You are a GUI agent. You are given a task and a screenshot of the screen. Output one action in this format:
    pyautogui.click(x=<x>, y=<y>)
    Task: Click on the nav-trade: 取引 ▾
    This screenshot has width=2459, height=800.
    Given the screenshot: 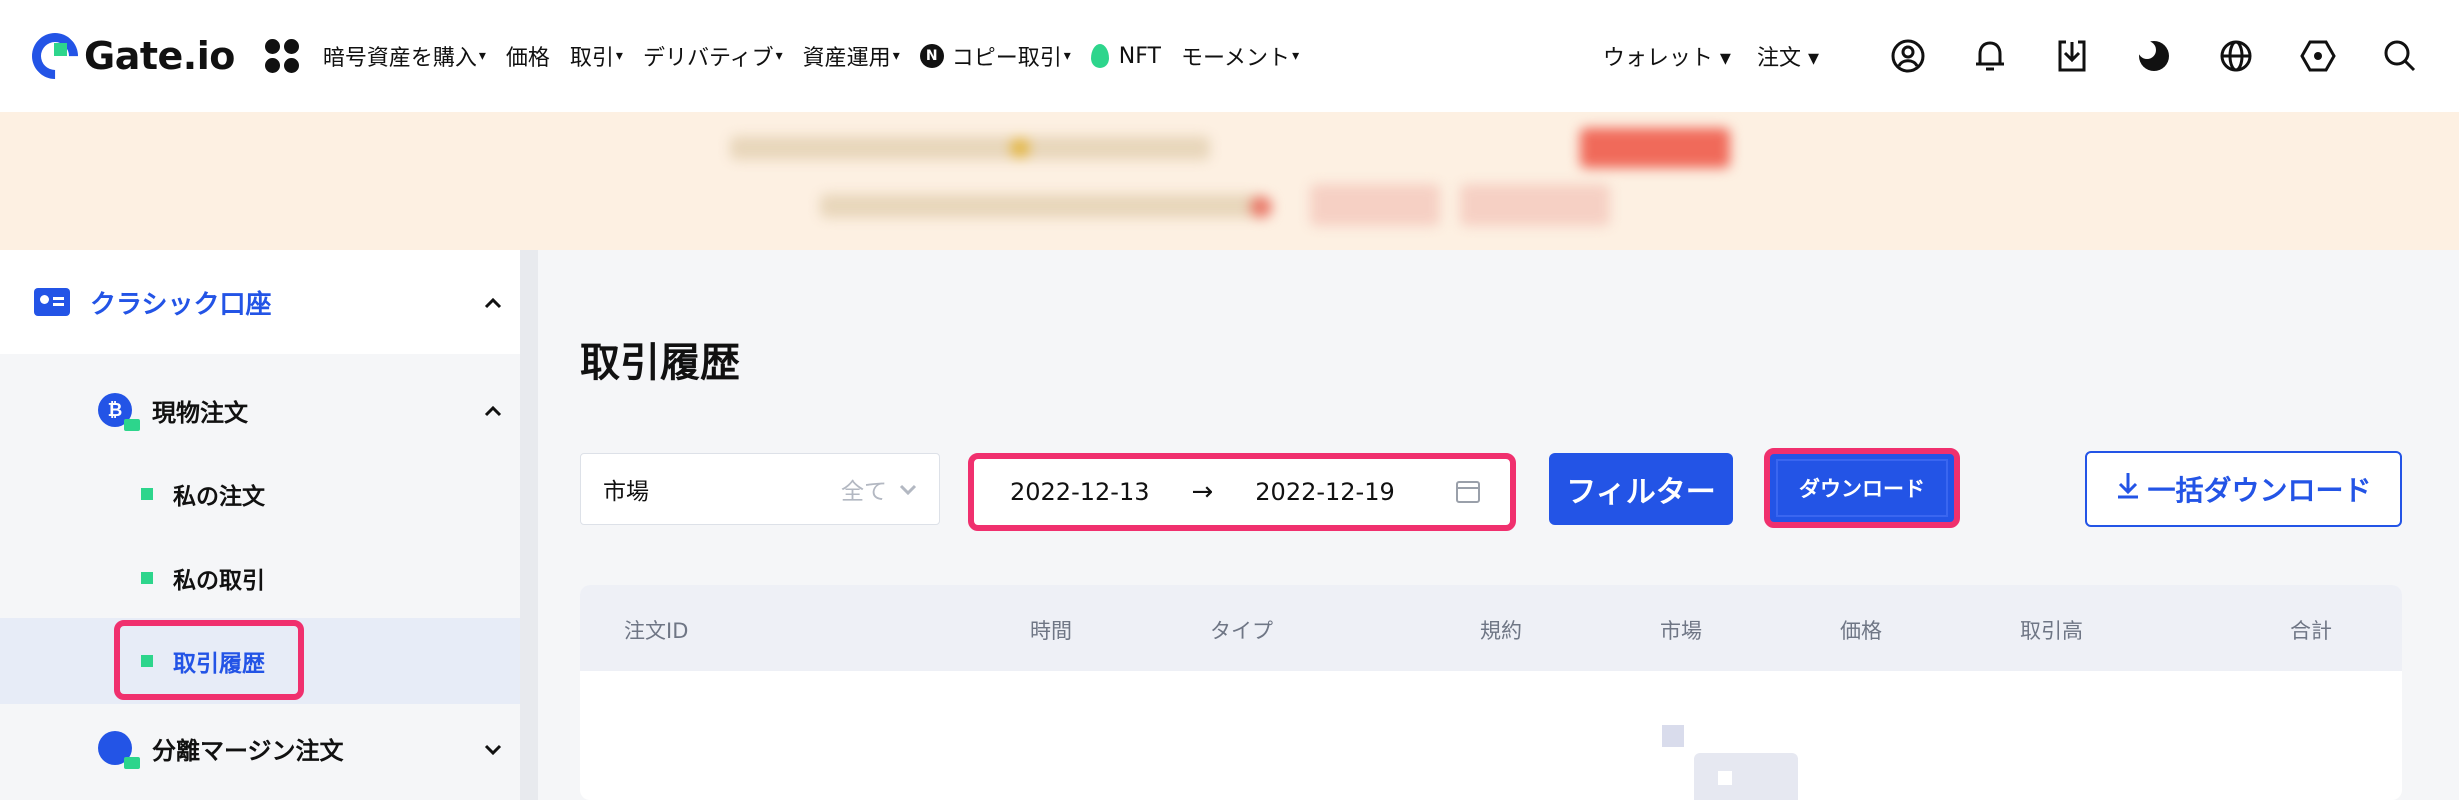 What is the action you would take?
    pyautogui.click(x=596, y=56)
    